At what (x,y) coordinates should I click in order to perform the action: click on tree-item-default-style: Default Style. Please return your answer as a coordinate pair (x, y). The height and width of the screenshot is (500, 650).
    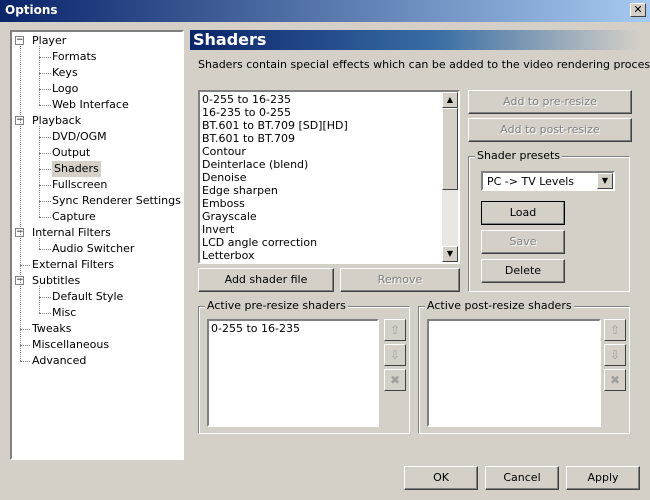
    Looking at the image, I should click on (87, 297).